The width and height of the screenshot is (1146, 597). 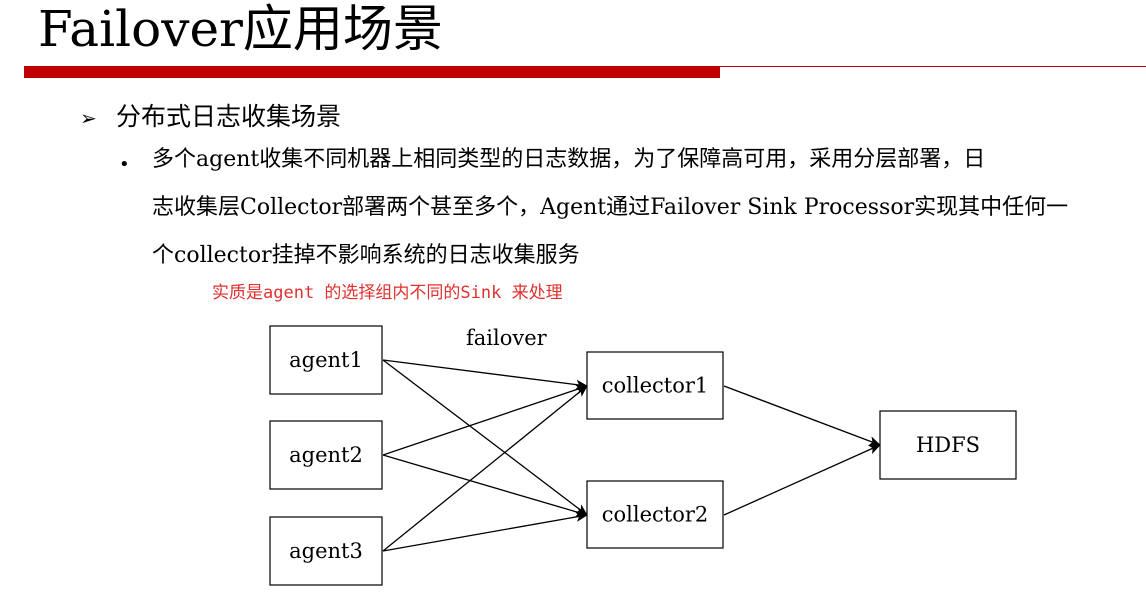 I want to click on node-agent3: agent3, so click(x=326, y=551).